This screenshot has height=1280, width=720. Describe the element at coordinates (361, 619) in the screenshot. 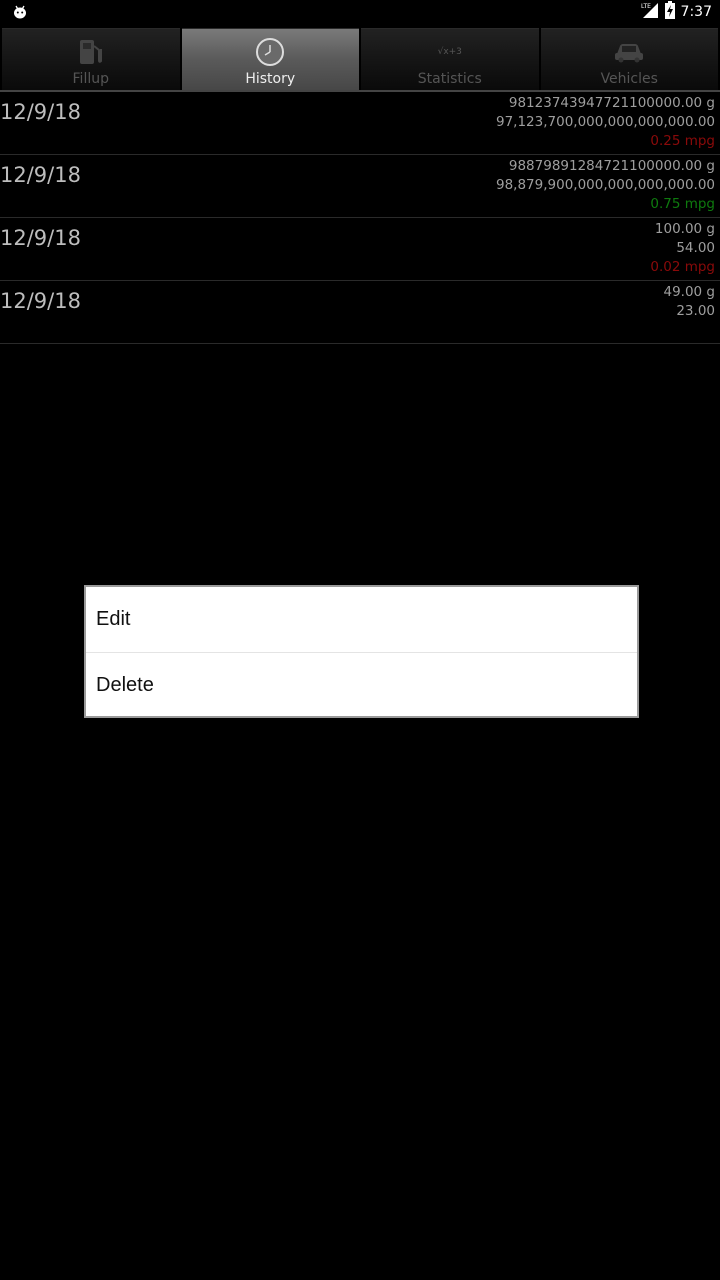

I see `edit-menu-item: Edit` at that location.